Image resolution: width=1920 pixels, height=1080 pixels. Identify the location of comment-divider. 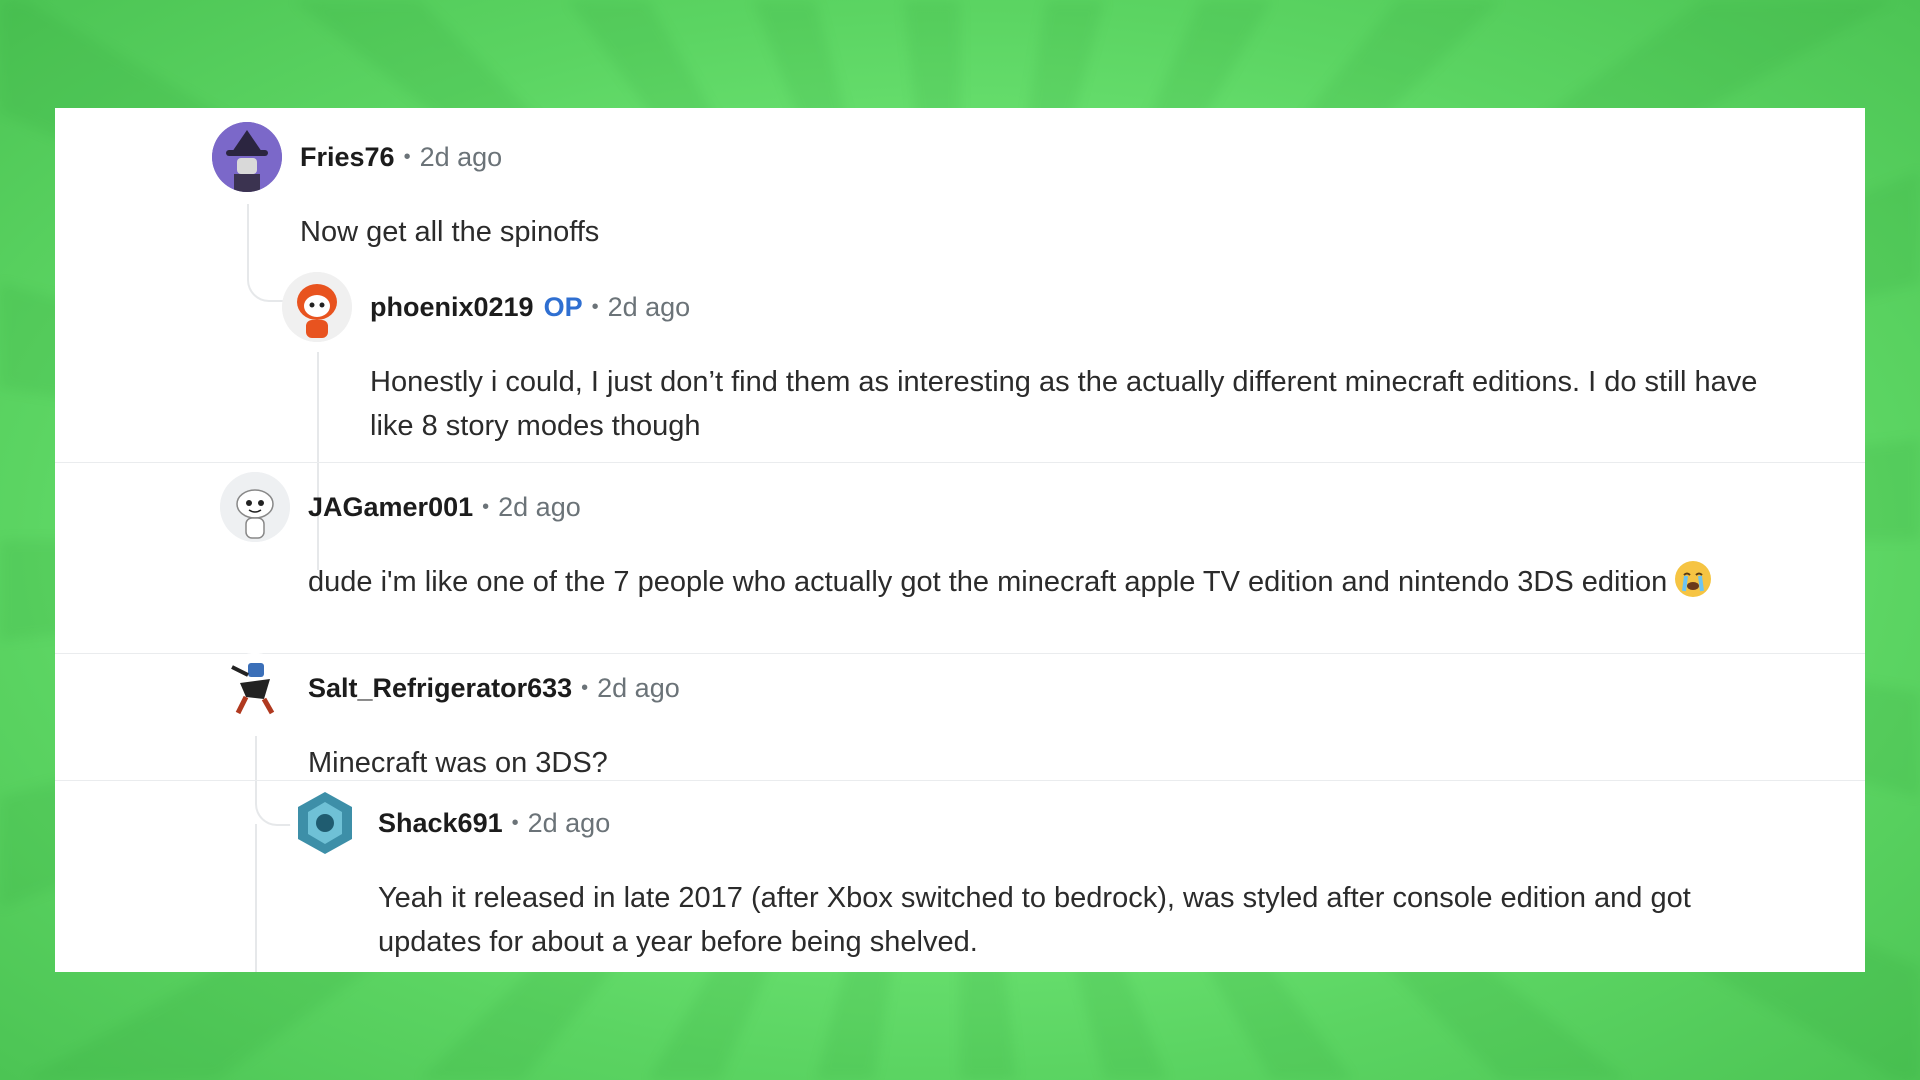
(960, 462).